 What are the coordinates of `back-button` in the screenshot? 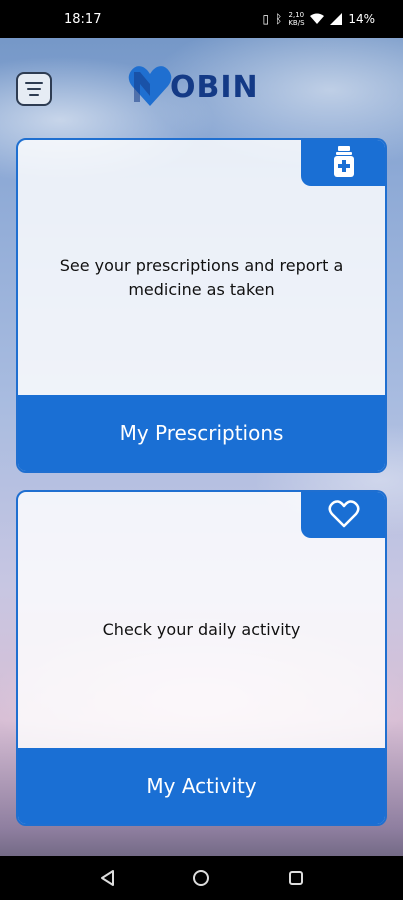 It's located at (107, 878).